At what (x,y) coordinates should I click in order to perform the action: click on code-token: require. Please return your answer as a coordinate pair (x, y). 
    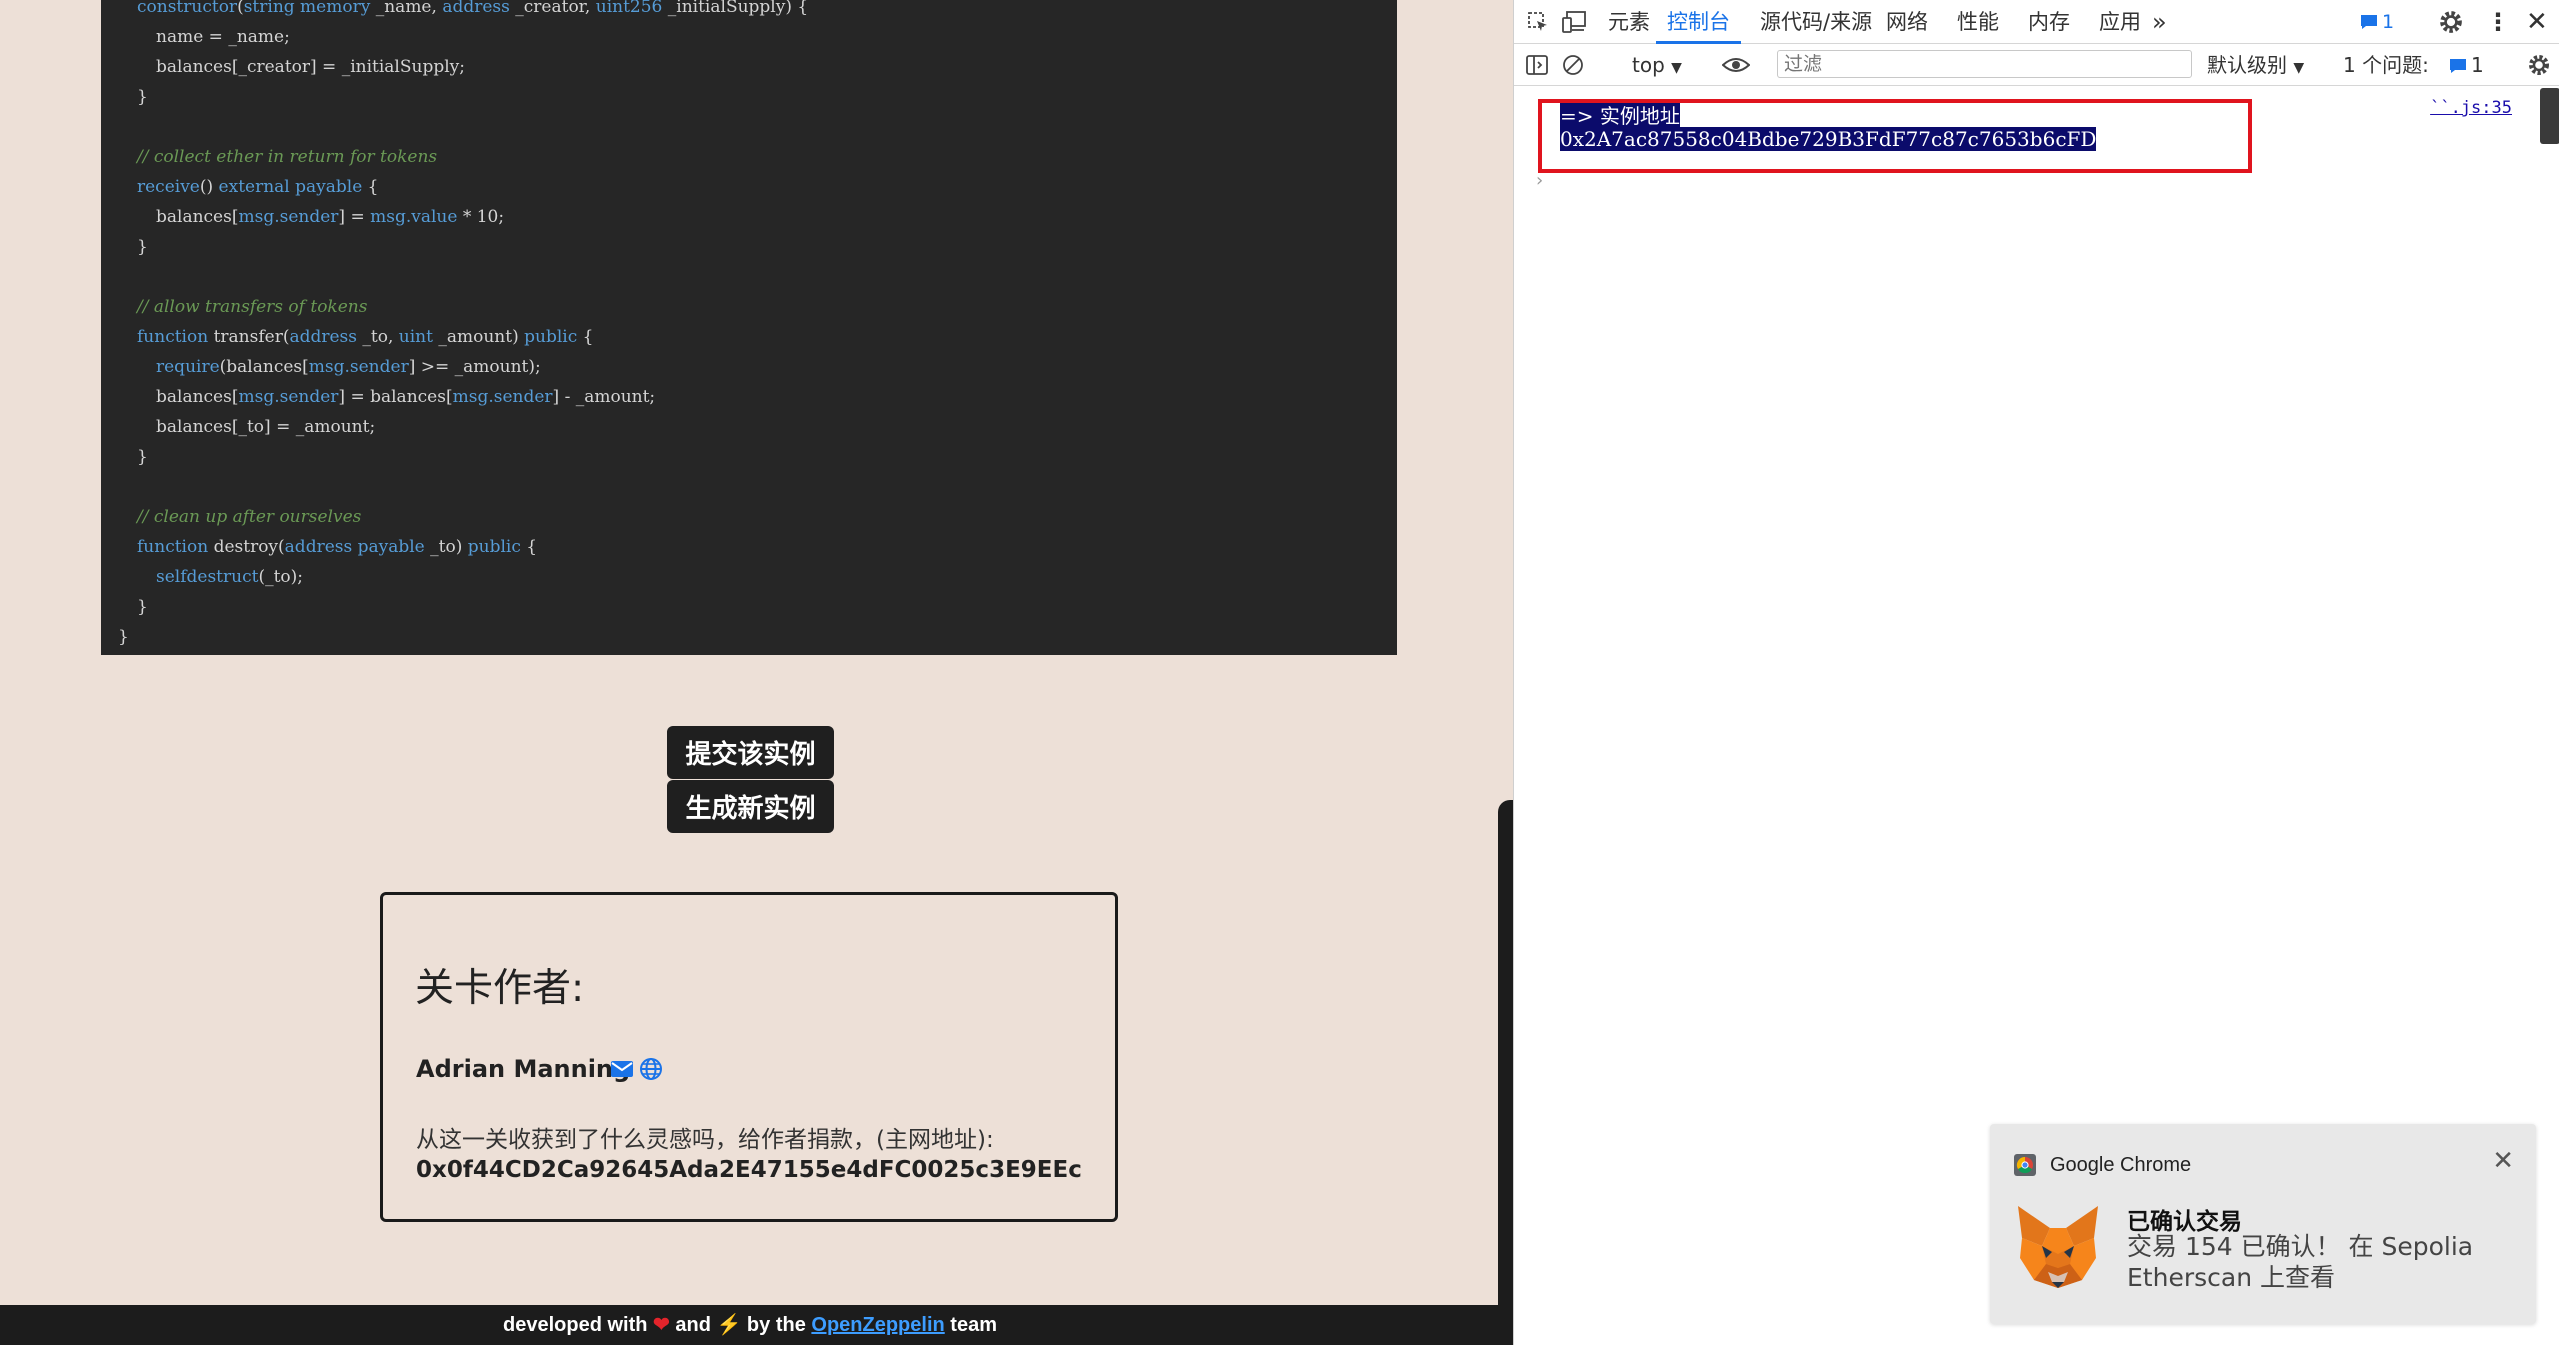
    Looking at the image, I should click on (188, 367).